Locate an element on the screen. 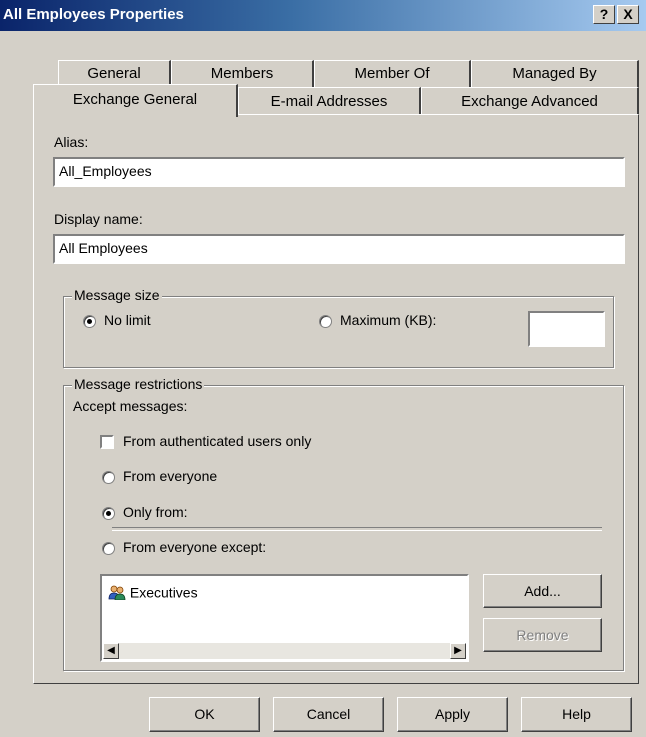  tab-label: Exchange General is located at coordinates (135, 99).